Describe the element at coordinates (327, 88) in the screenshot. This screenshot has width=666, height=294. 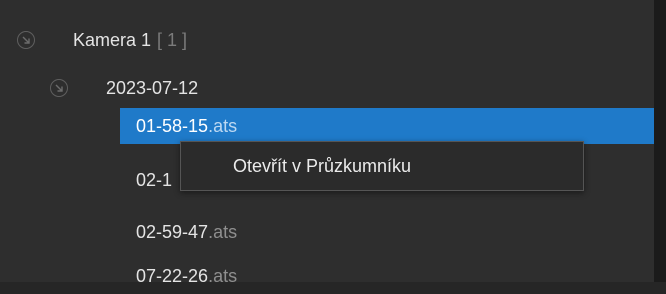
I see `tree-node-date: 2023-07-12` at that location.